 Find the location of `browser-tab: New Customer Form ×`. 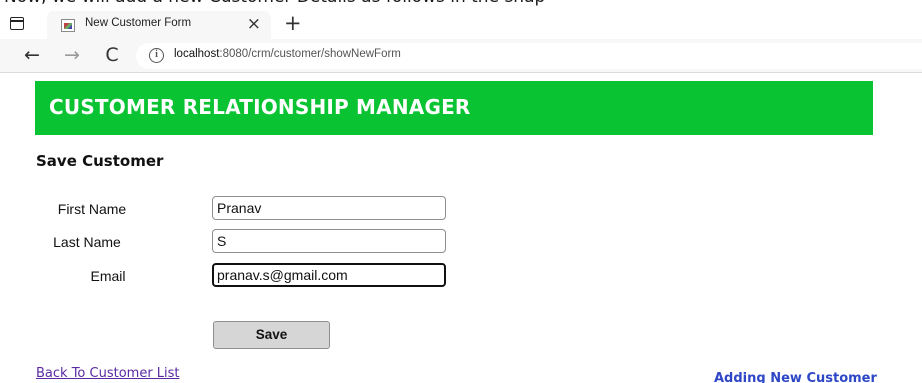

browser-tab: New Customer Form × is located at coordinates (159, 25).